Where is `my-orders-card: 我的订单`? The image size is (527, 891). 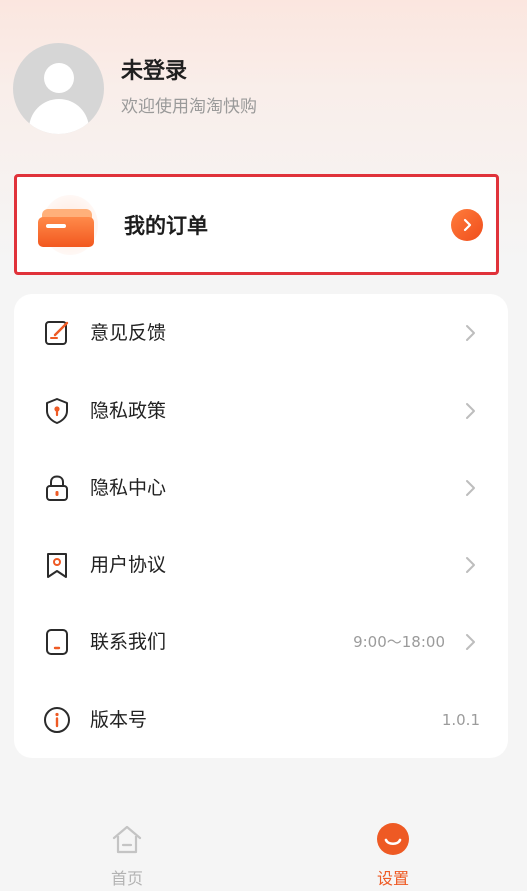
my-orders-card: 我的订单 is located at coordinates (256, 224).